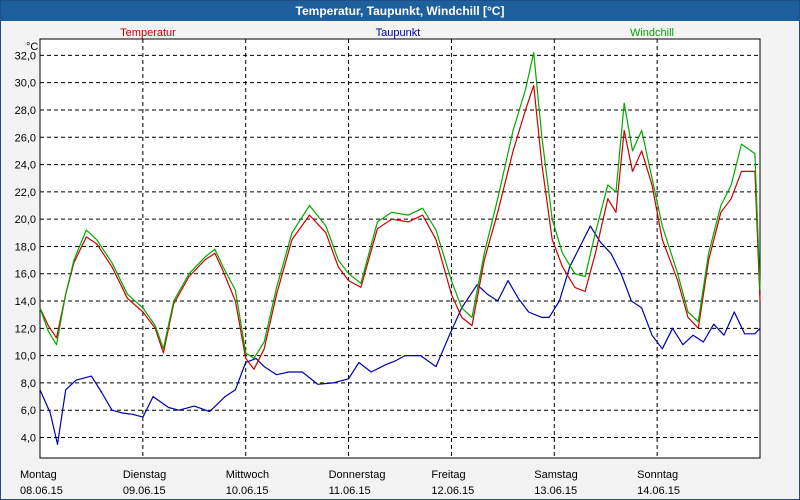 The height and width of the screenshot is (500, 800). I want to click on x-tick-date: 14.06.15, so click(658, 491).